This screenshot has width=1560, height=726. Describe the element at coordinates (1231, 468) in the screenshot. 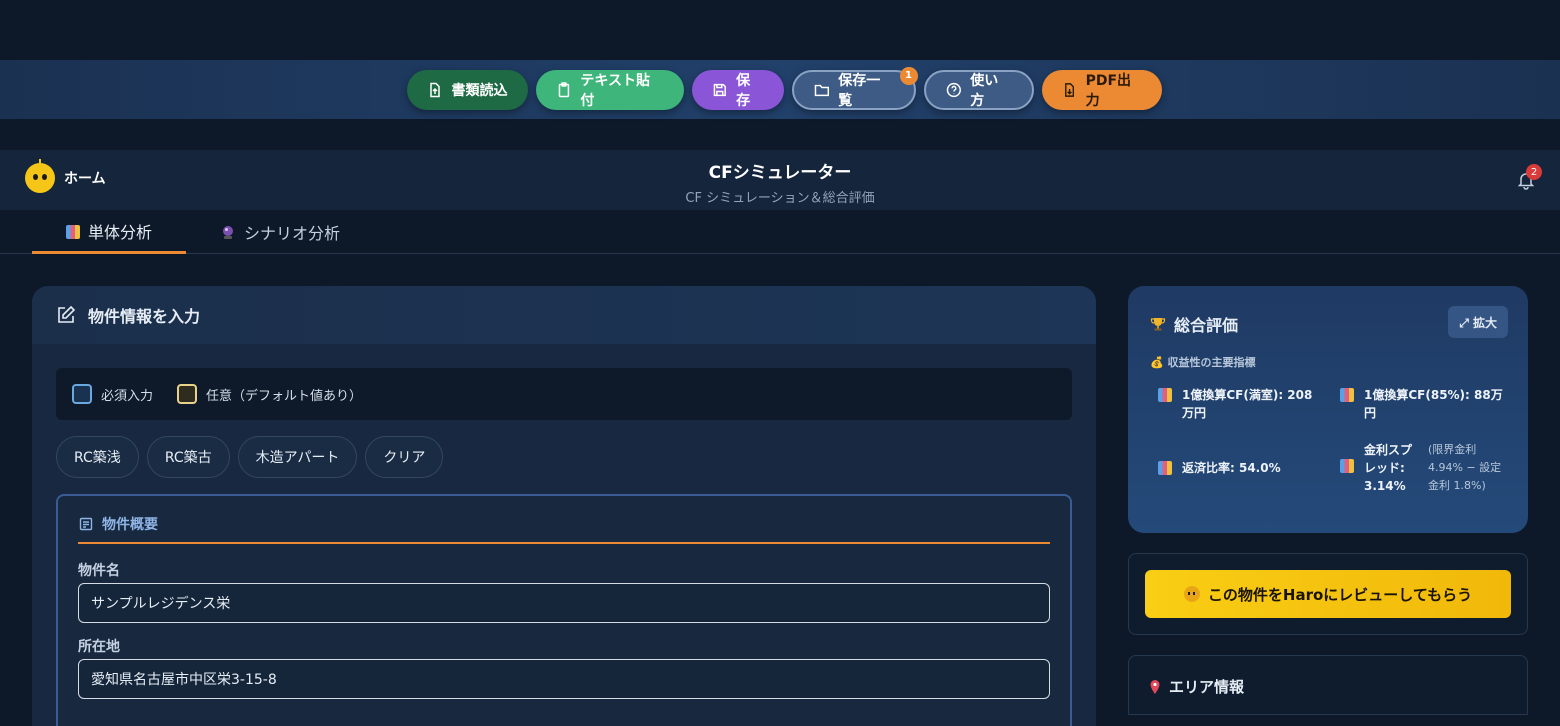

I see `metric-repayment-value: 返済比率: 54.0%` at that location.